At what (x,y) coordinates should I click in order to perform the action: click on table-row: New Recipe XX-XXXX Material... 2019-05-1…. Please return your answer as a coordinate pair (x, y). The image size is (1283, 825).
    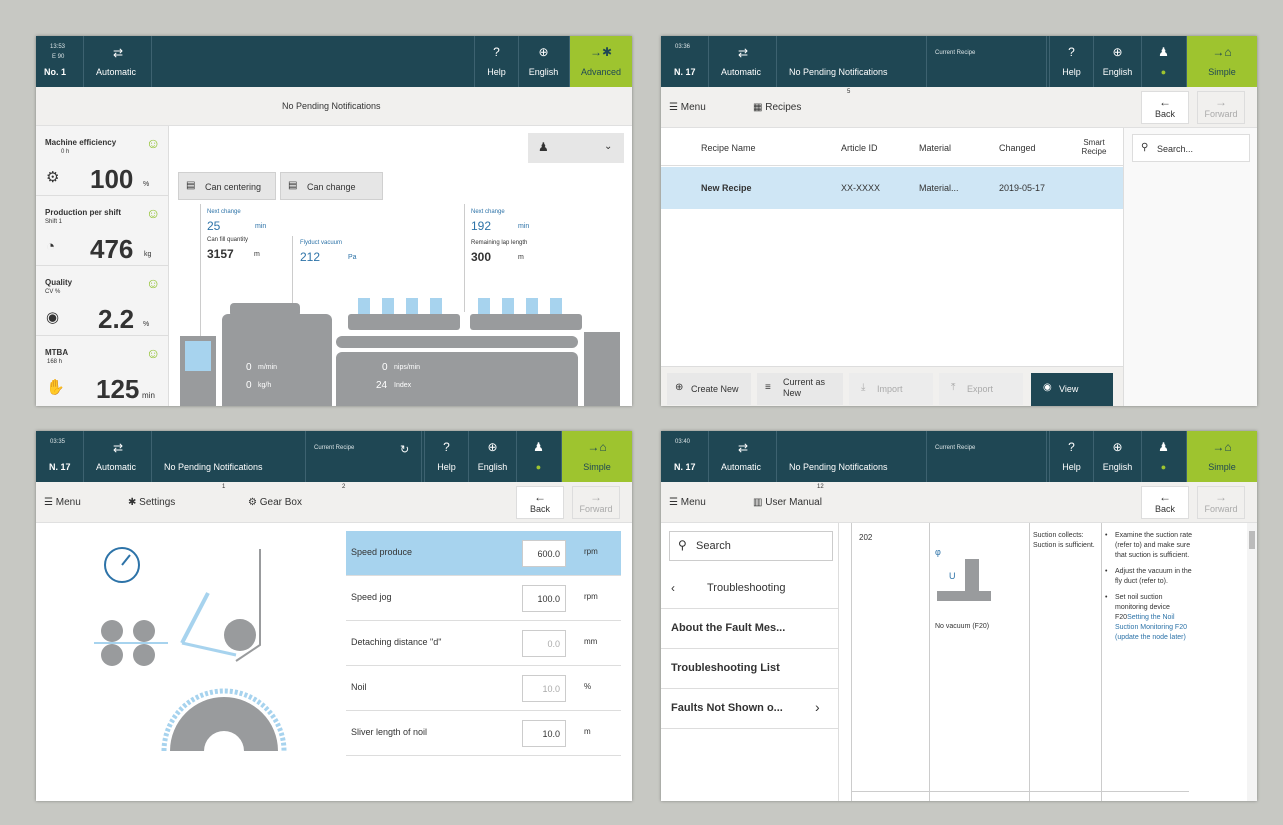
    Looking at the image, I should click on (892, 188).